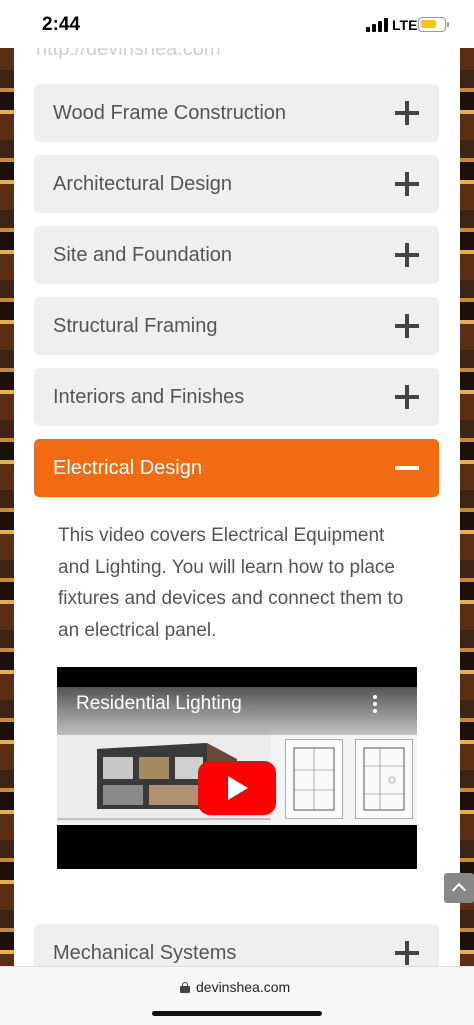 This screenshot has height=1025, width=474. I want to click on accordion-label: Electrical Design, so click(127, 468).